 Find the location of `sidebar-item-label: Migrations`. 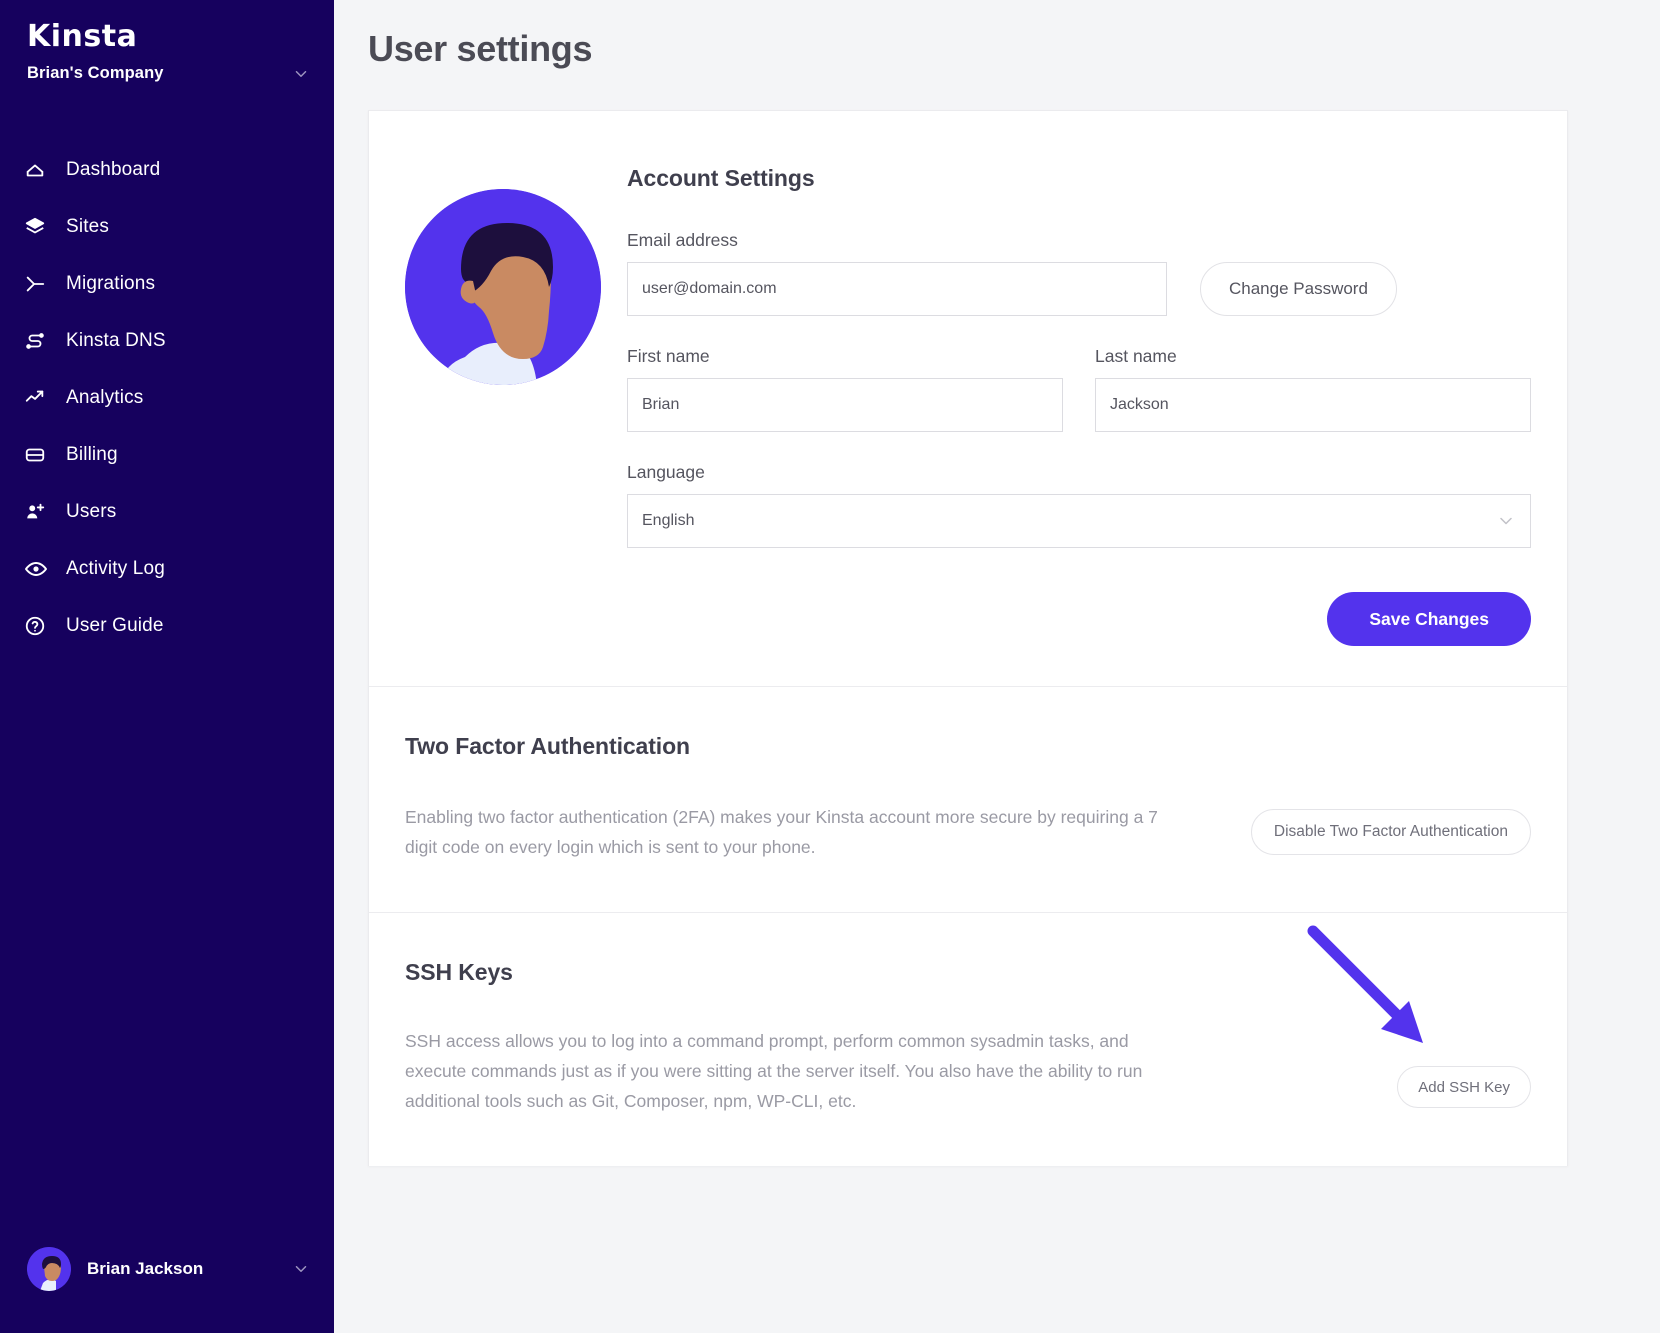

sidebar-item-label: Migrations is located at coordinates (111, 283).